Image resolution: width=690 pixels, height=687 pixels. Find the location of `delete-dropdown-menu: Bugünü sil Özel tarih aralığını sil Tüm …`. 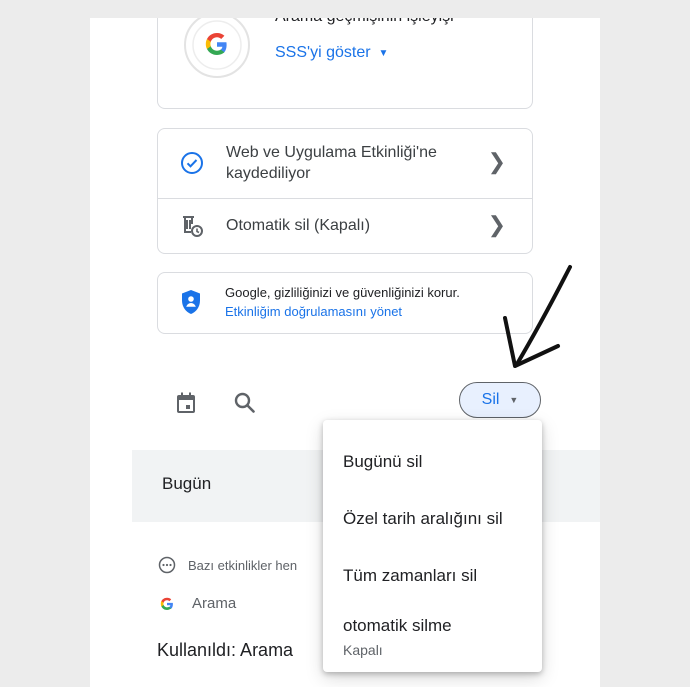

delete-dropdown-menu: Bugünü sil Özel tarih aralığını sil Tüm … is located at coordinates (432, 546).